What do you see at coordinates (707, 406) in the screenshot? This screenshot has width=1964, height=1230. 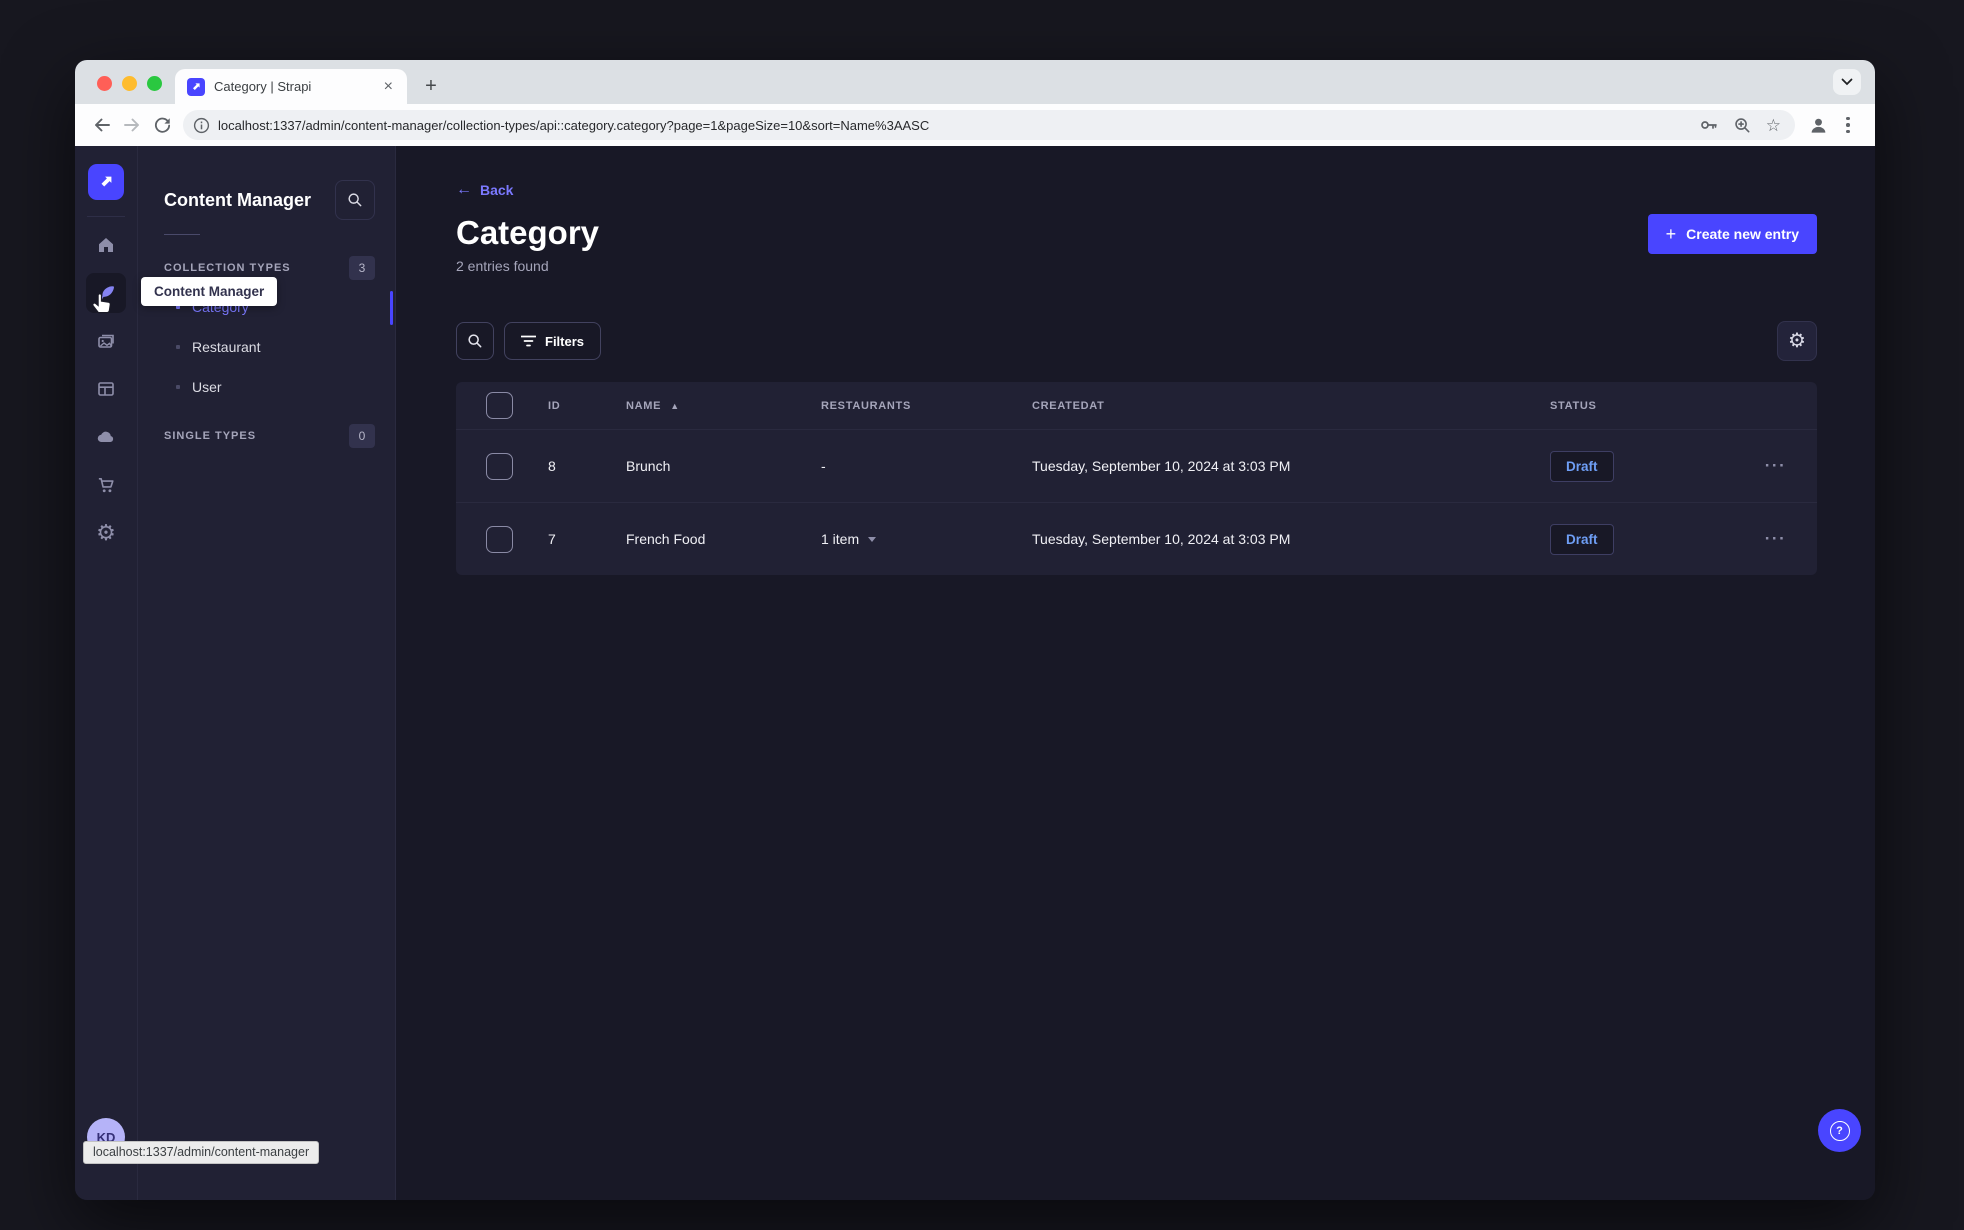 I see `column-header-name: NAME ▲` at bounding box center [707, 406].